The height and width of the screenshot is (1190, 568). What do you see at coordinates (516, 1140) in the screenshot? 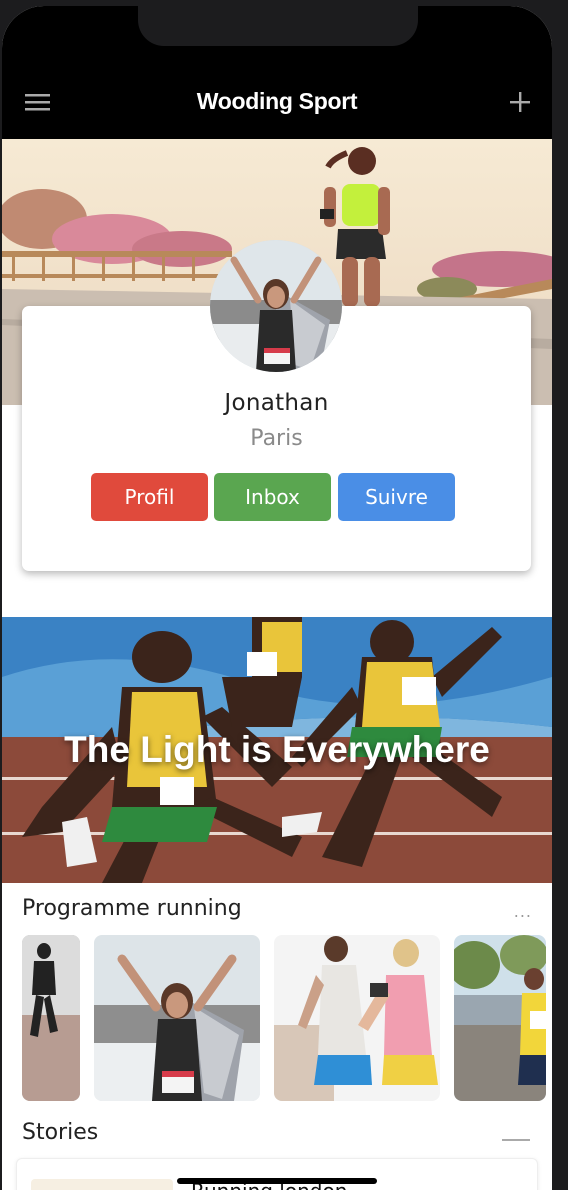
I see `collapse-icon` at bounding box center [516, 1140].